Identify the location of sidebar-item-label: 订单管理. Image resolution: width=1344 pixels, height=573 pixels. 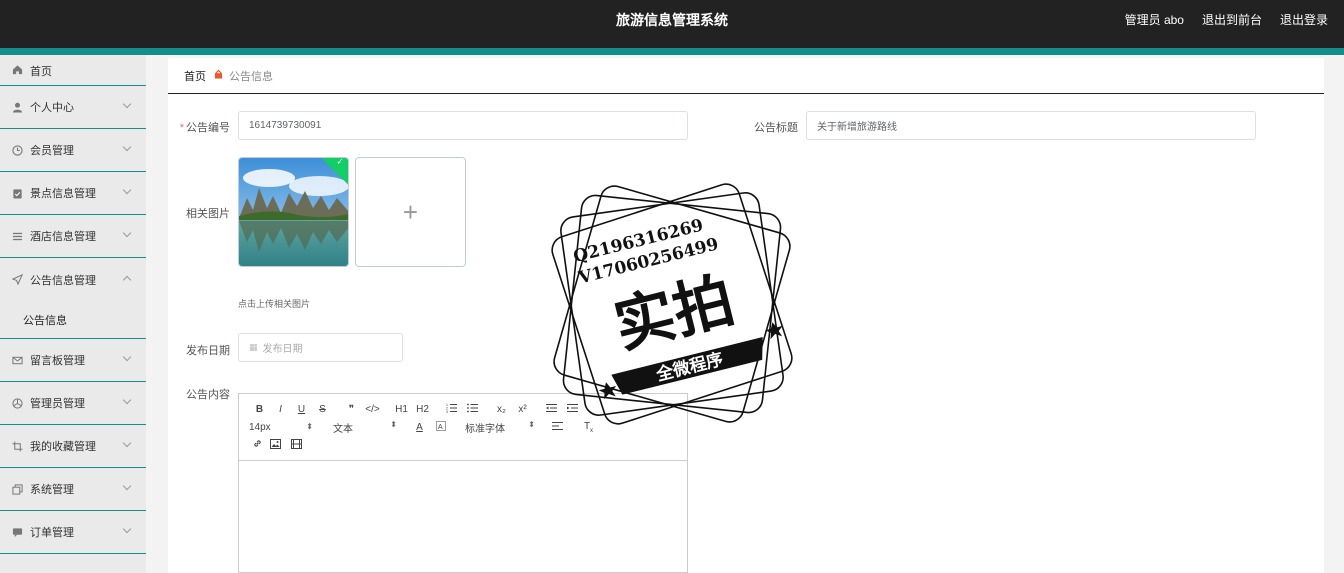
(52, 533).